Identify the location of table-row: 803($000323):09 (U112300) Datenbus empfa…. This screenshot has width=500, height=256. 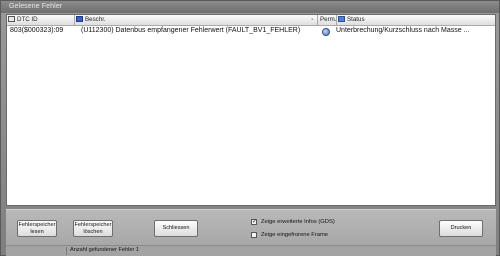
(251, 31).